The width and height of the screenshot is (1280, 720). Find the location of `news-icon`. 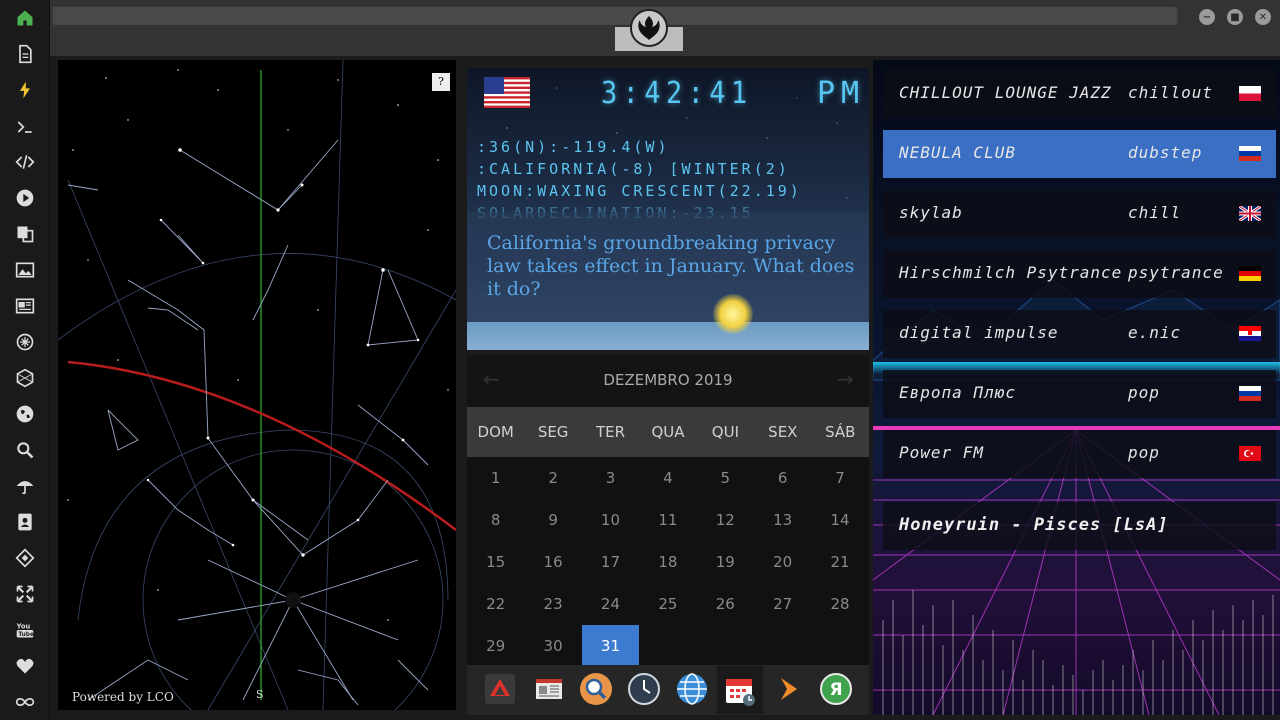

news-icon is located at coordinates (549, 689).